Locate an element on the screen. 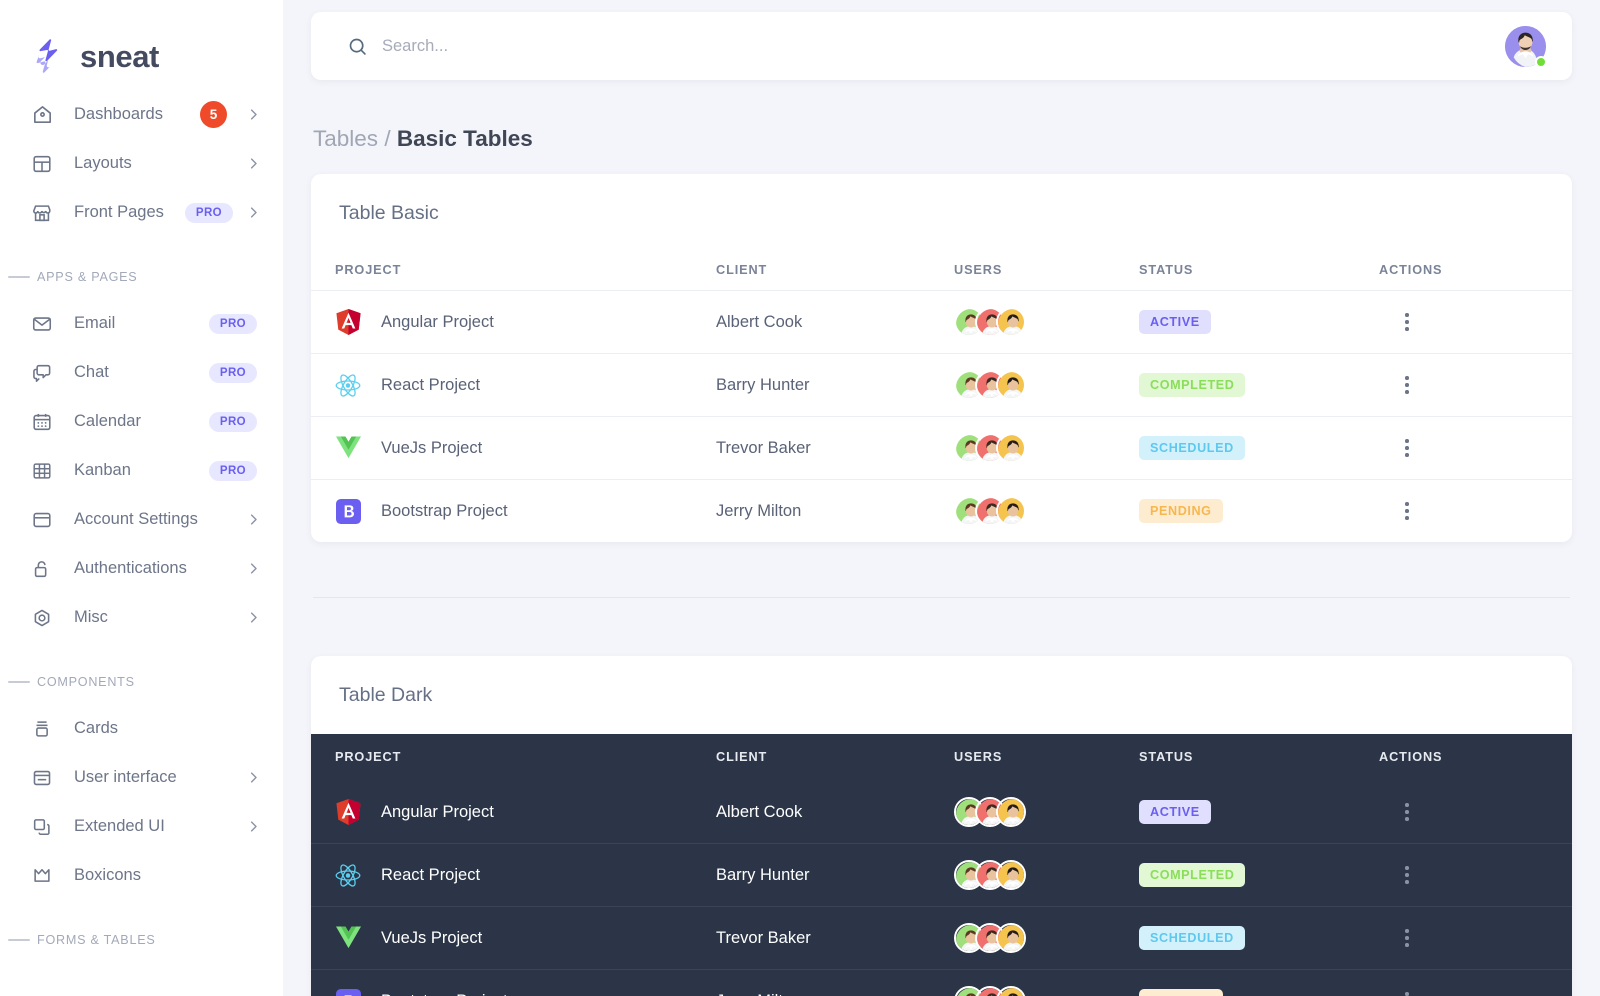  page-title: Basic Tables is located at coordinates (464, 138).